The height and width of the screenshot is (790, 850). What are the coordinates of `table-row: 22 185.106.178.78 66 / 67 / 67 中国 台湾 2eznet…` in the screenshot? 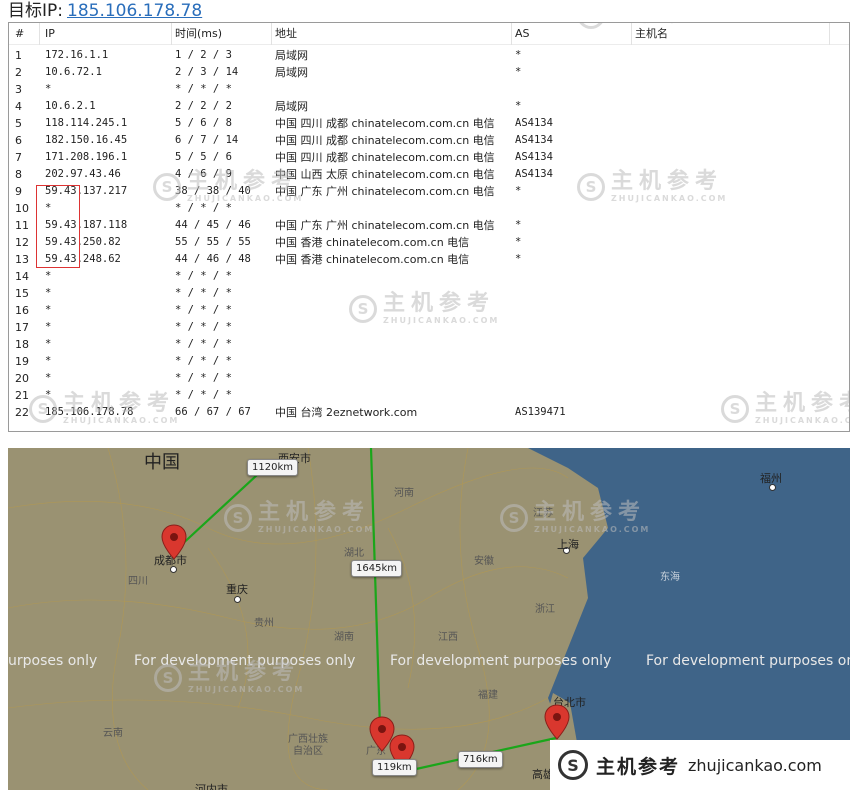 It's located at (429, 412).